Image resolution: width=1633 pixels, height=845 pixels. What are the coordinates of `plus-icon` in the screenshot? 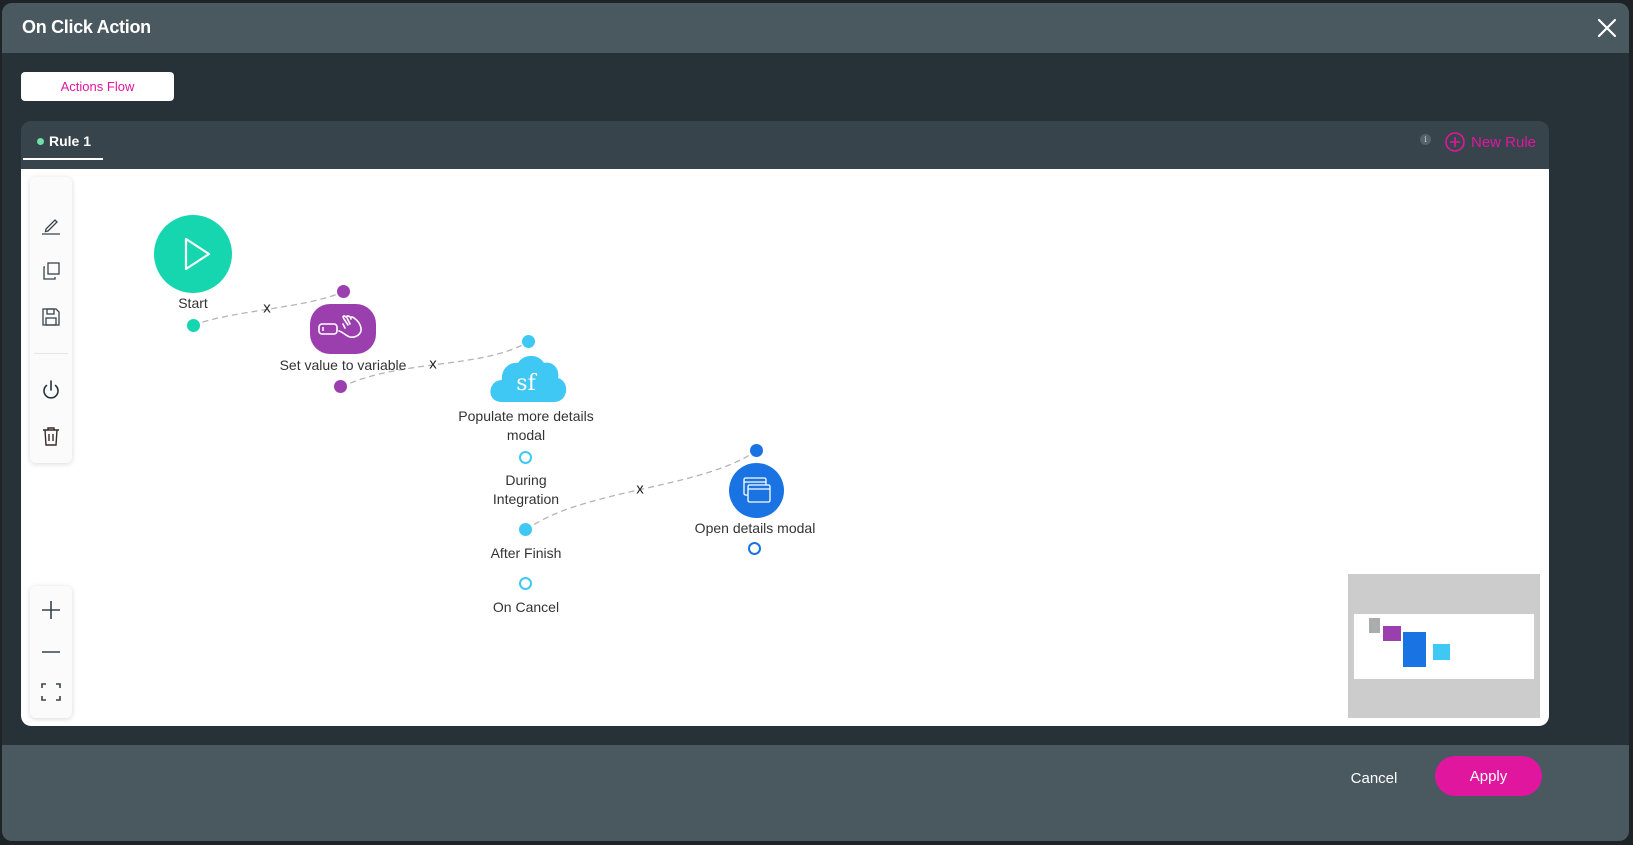 It's located at (51, 610).